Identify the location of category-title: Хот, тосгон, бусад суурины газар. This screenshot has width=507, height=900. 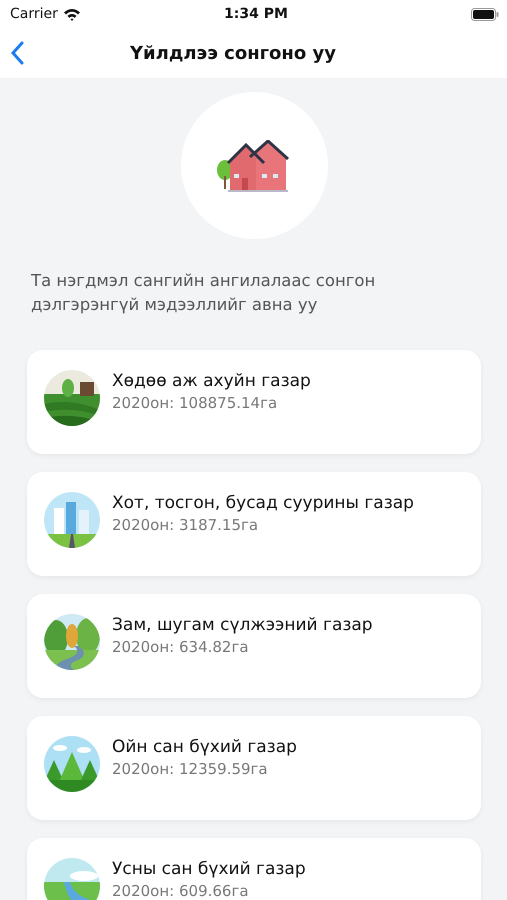
(263, 503).